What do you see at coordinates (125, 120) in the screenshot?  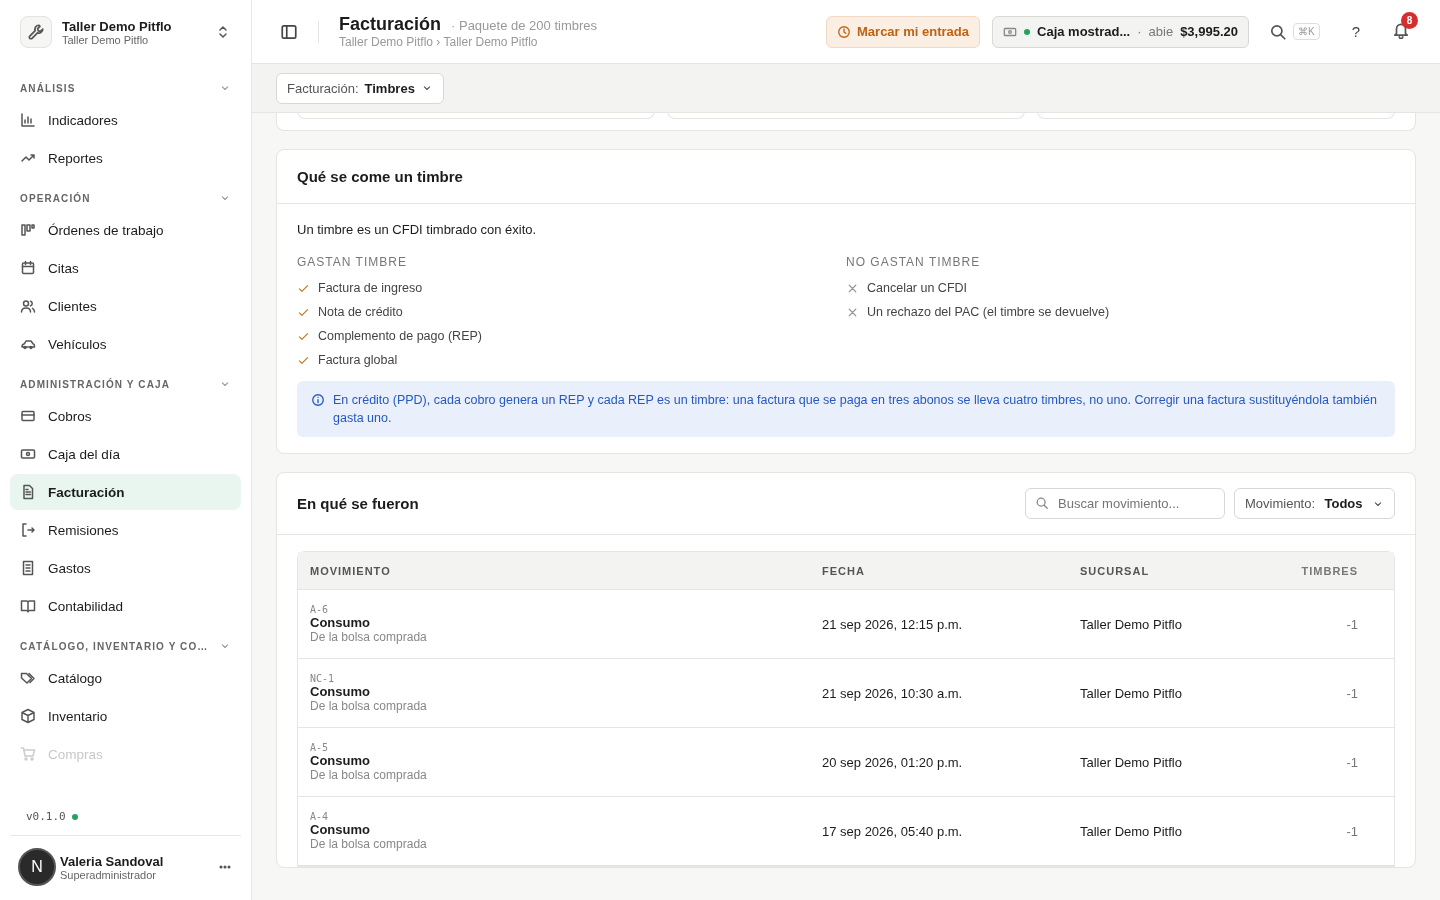 I see `nav-item: Indicadores` at bounding box center [125, 120].